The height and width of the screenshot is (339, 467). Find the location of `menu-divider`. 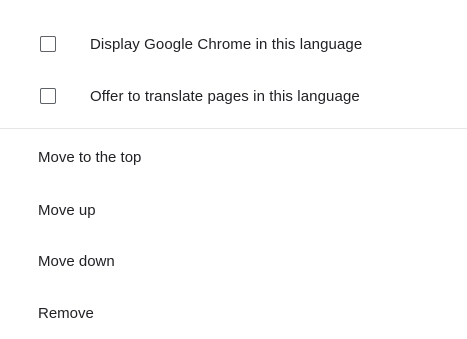

menu-divider is located at coordinates (233, 128).